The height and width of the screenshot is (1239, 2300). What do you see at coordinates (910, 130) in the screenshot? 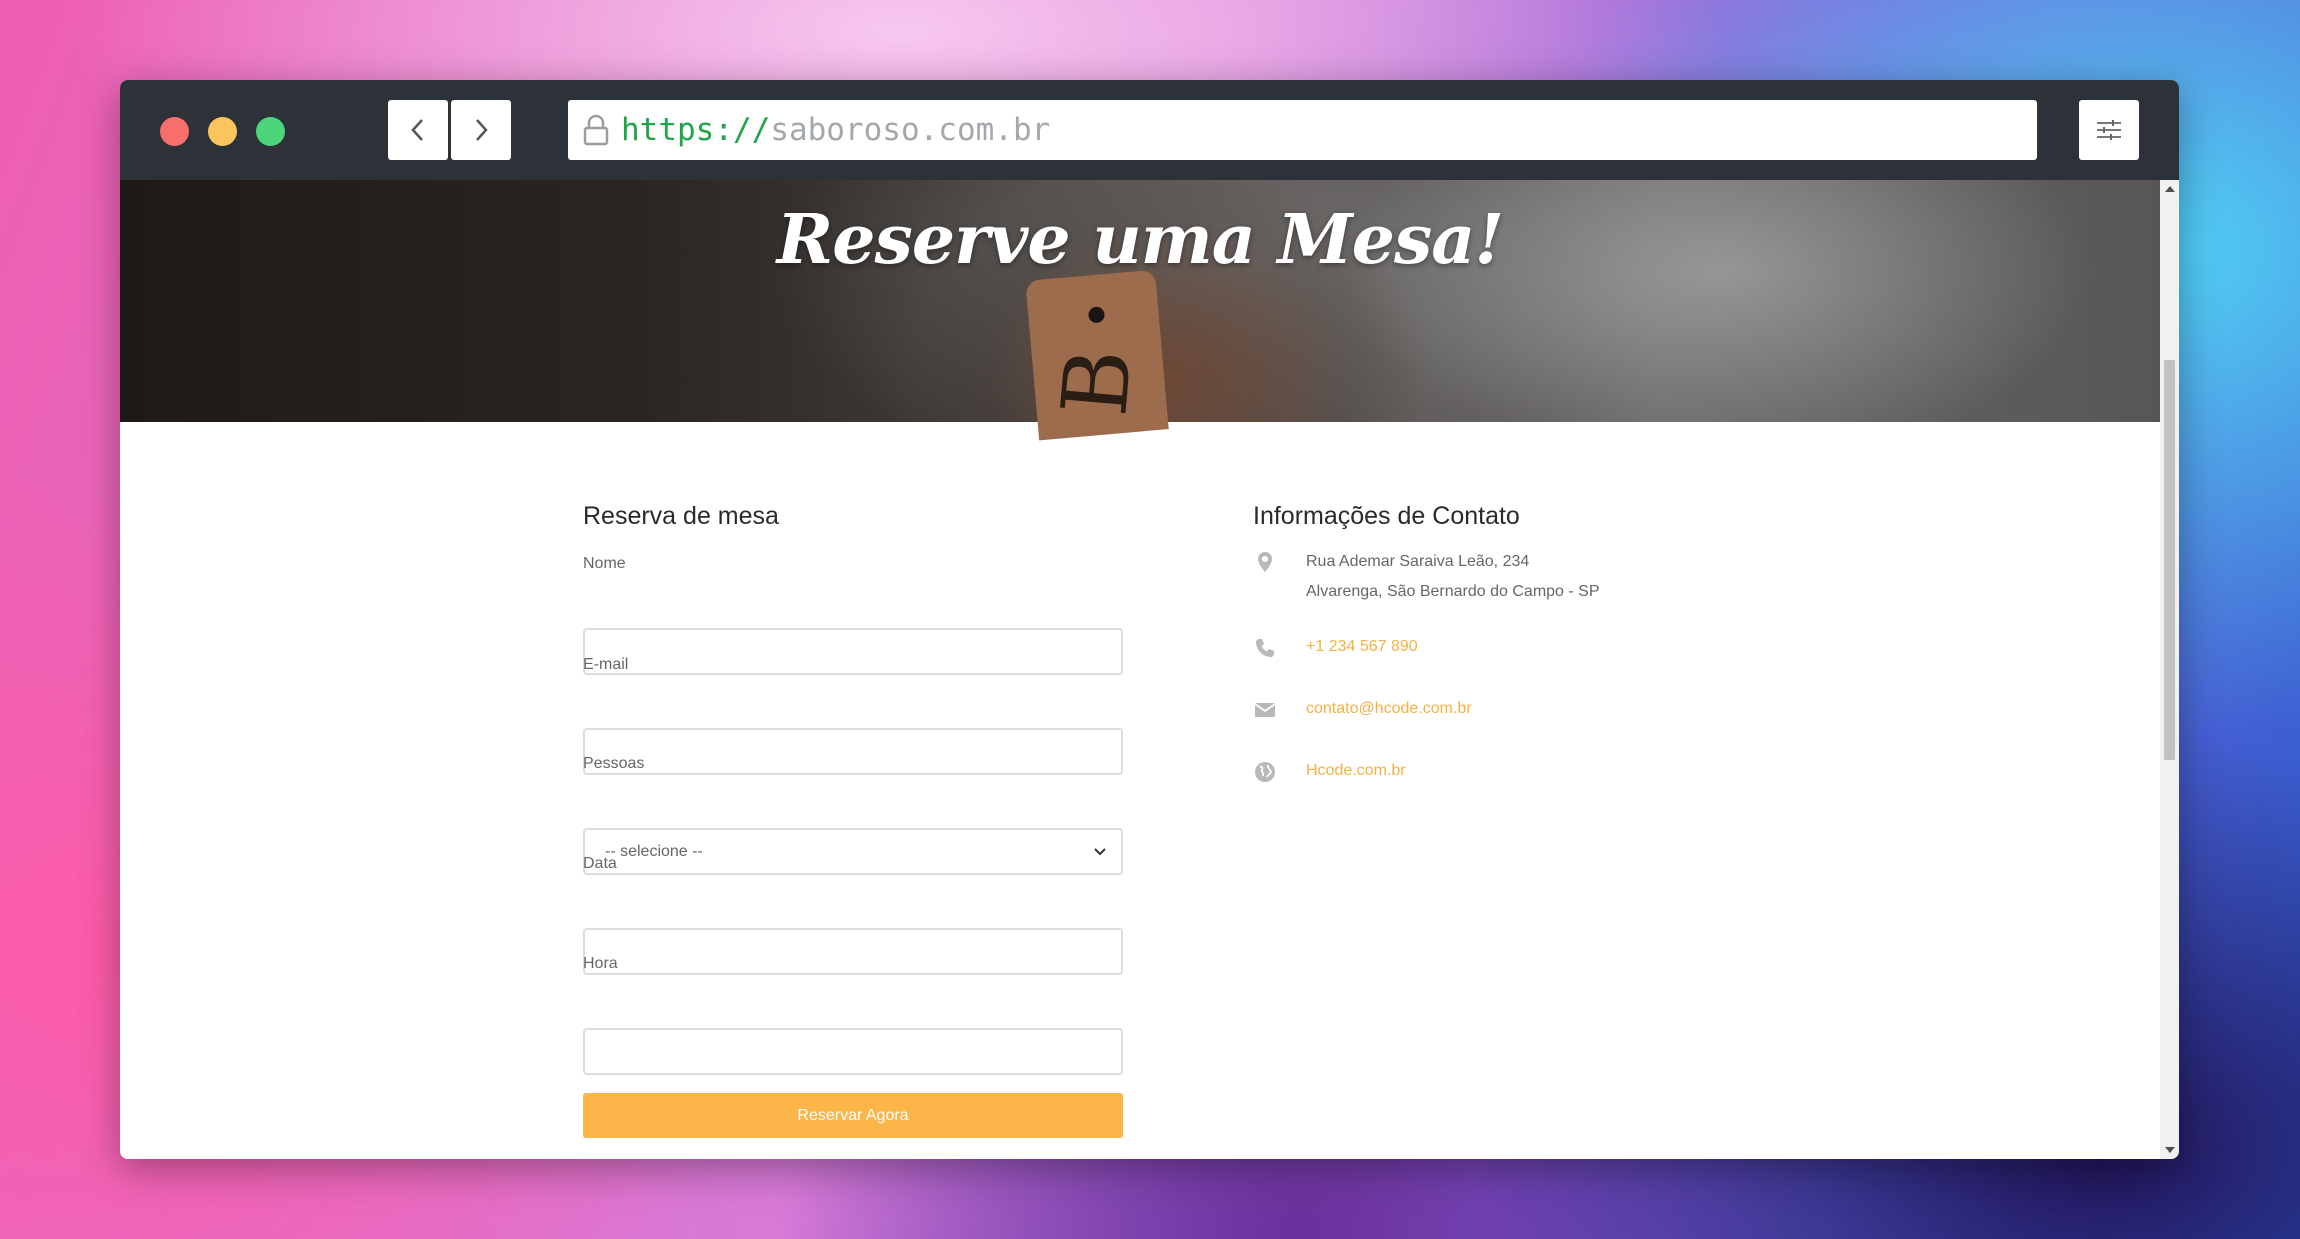
I see `url-host: saboroso.com.br` at bounding box center [910, 130].